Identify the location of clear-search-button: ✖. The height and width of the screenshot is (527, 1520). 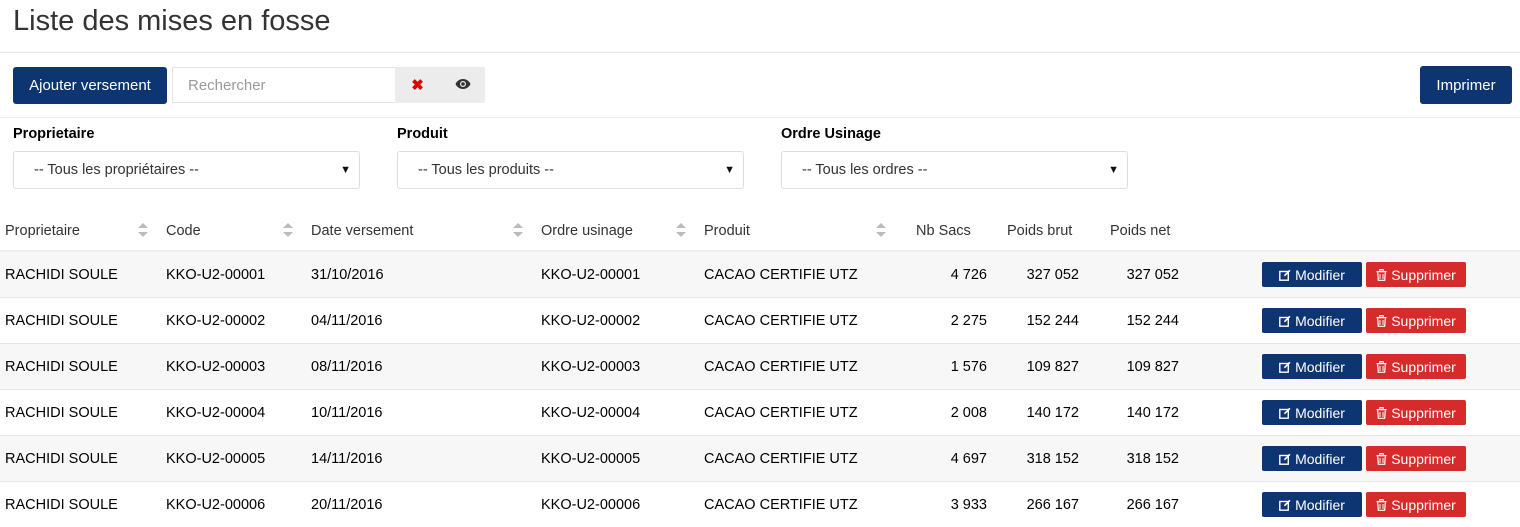
(417, 85).